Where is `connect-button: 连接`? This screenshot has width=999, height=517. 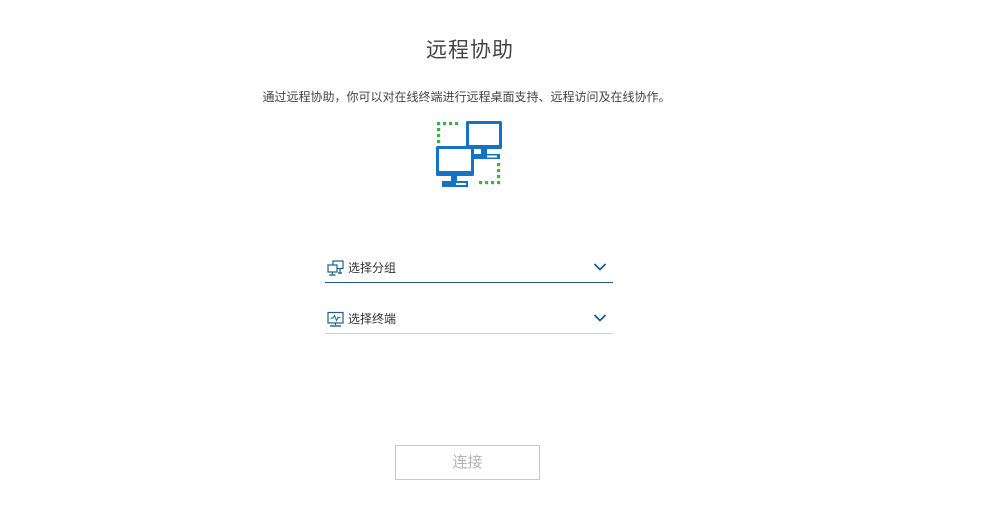
connect-button: 连接 is located at coordinates (467, 462).